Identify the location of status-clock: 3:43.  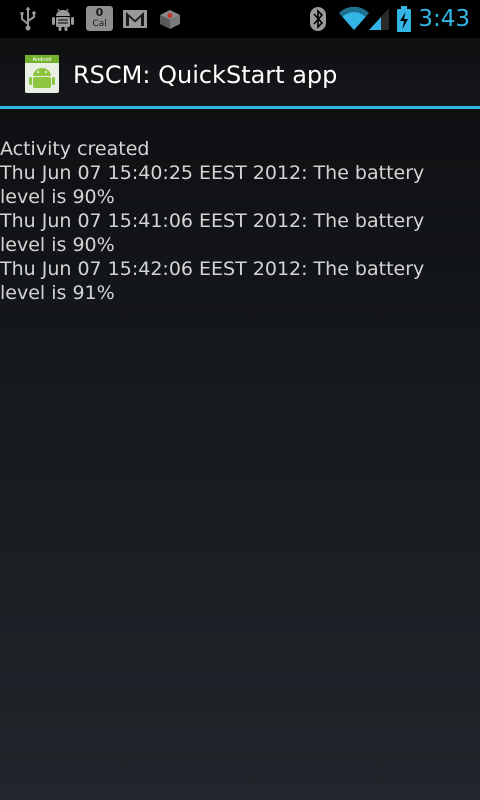
(444, 19).